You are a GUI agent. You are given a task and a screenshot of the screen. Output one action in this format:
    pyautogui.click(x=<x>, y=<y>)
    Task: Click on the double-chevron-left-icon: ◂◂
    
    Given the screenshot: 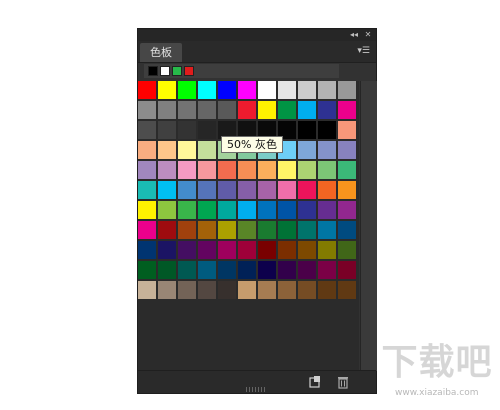 What is the action you would take?
    pyautogui.click(x=354, y=35)
    